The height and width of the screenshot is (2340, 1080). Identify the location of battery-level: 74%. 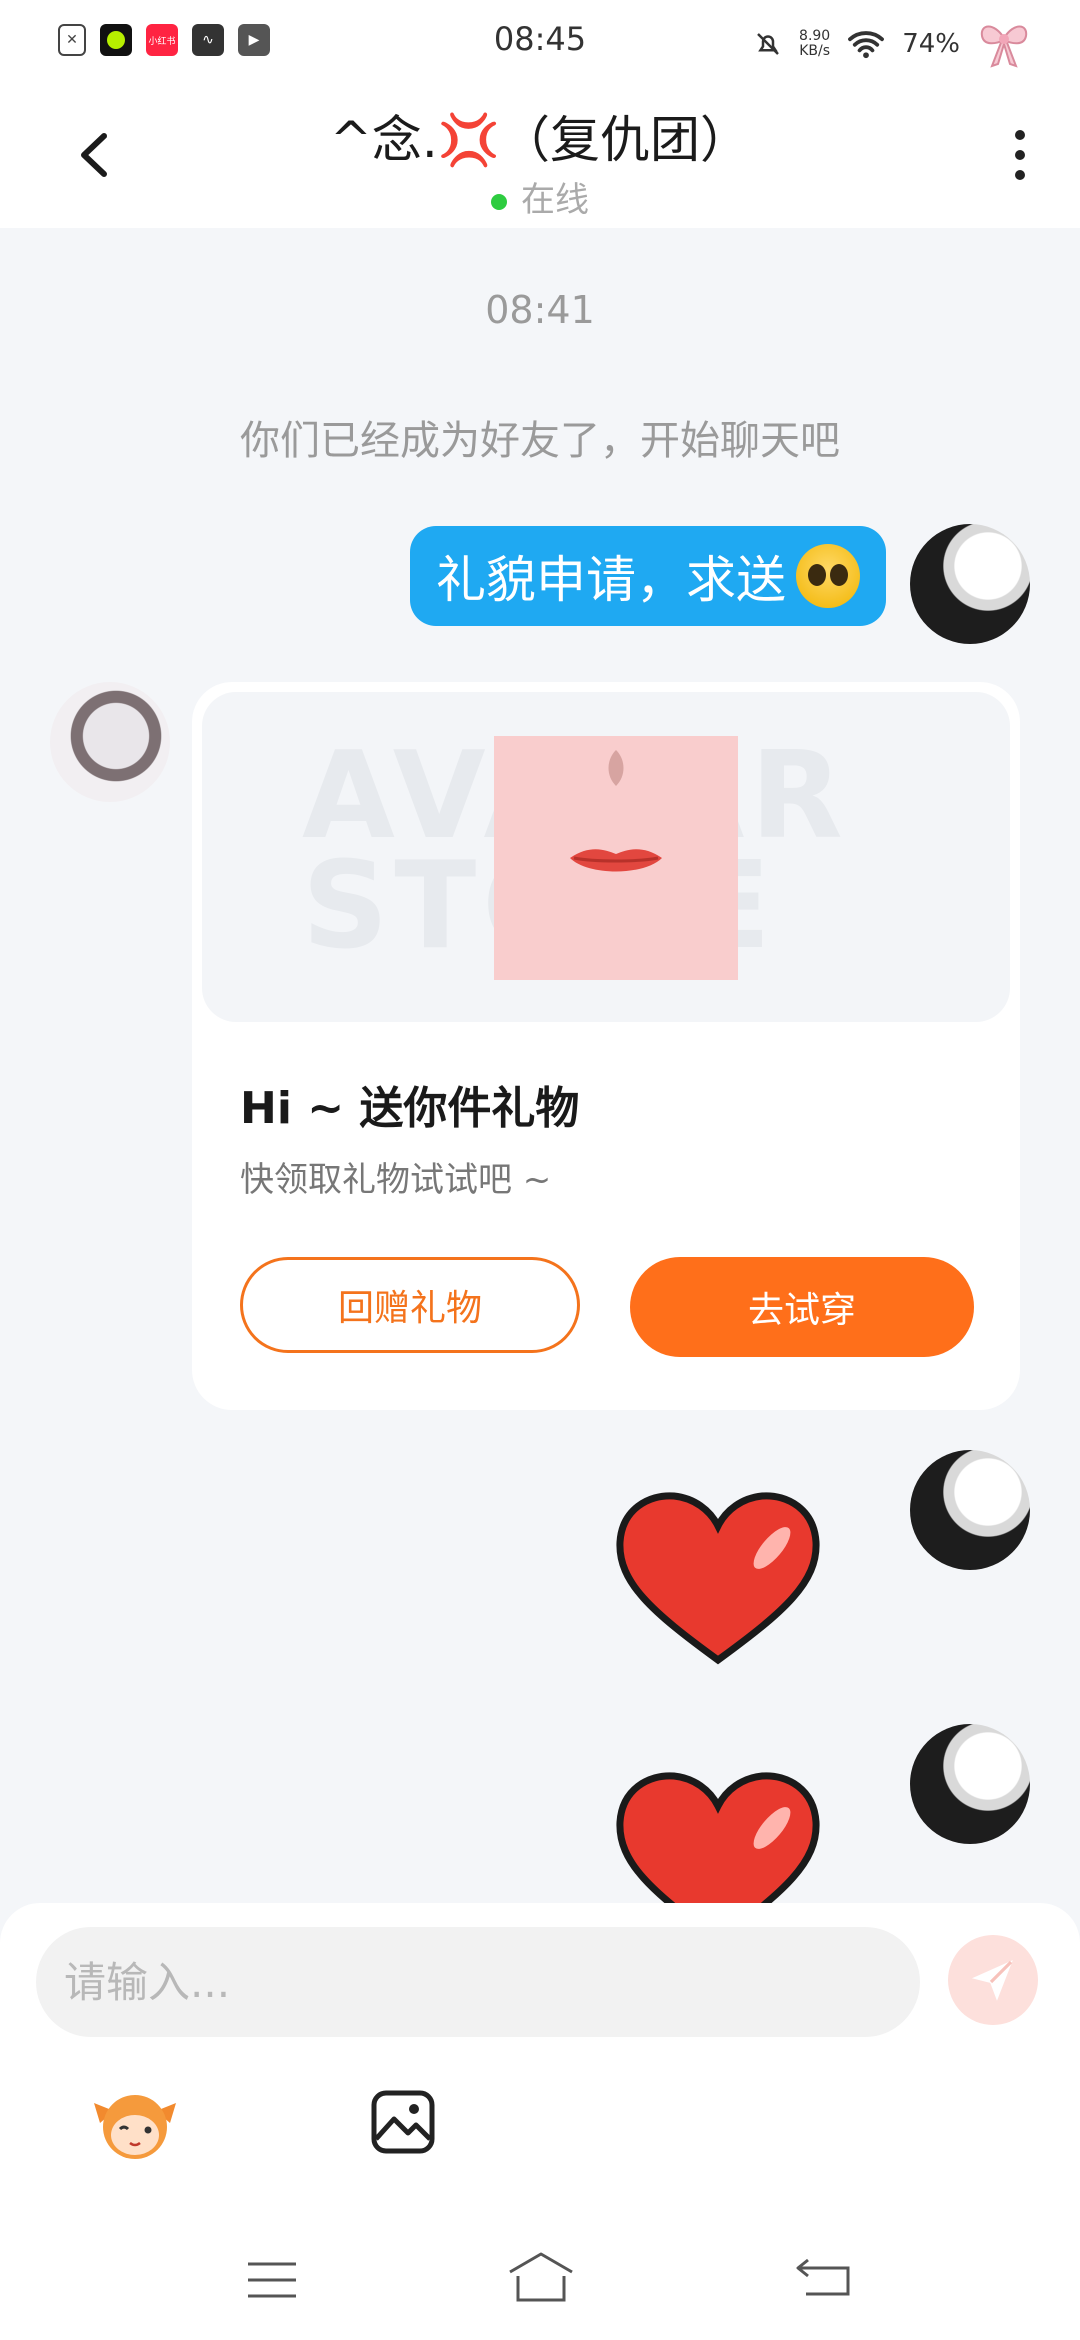
(931, 44).